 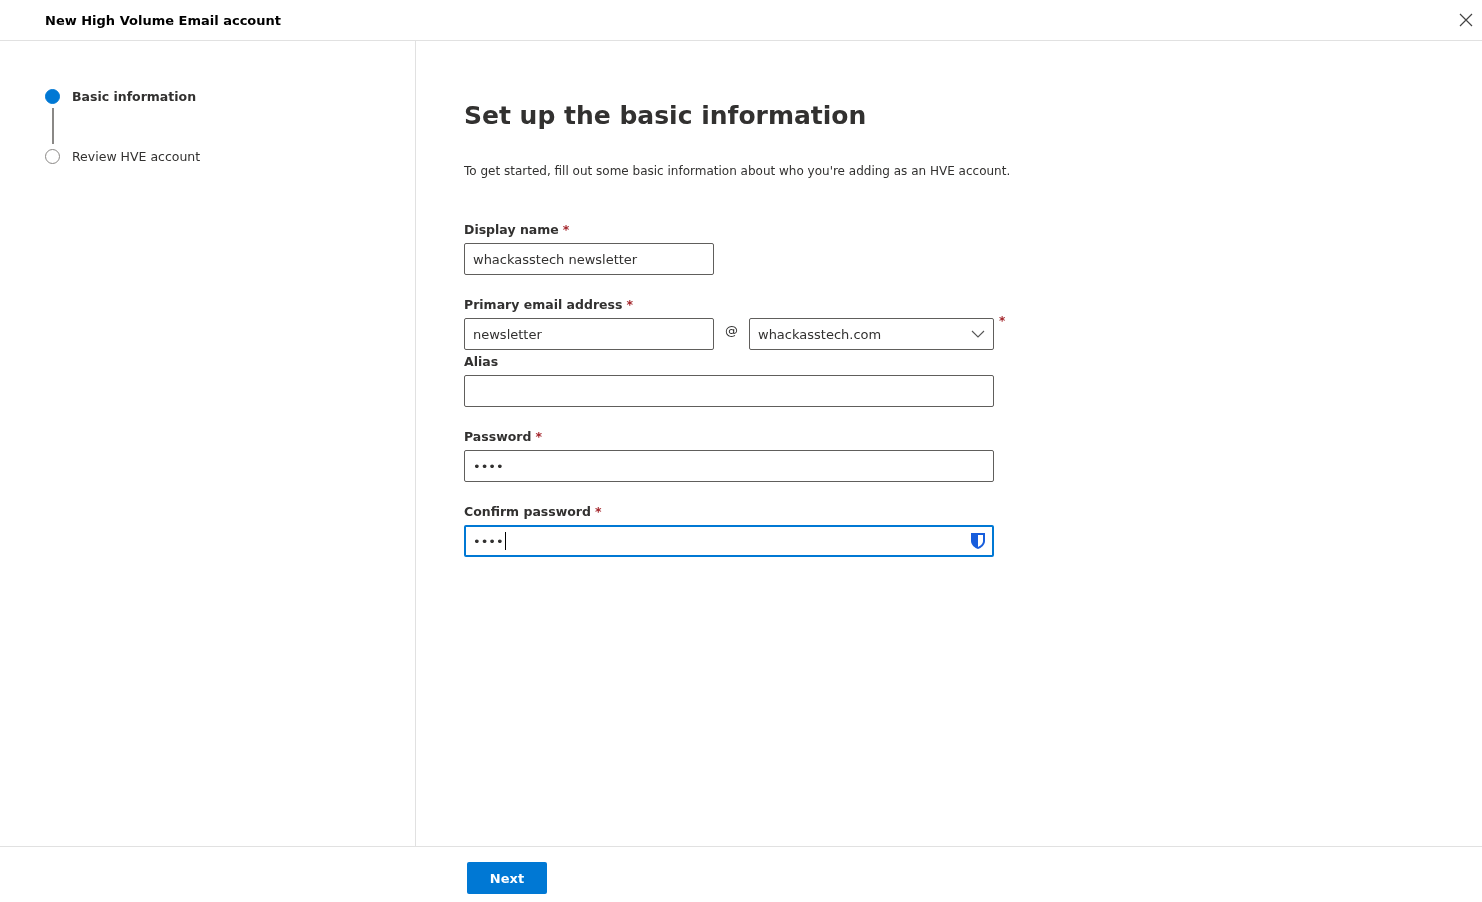 What do you see at coordinates (729, 391) in the screenshot?
I see `input-field` at bounding box center [729, 391].